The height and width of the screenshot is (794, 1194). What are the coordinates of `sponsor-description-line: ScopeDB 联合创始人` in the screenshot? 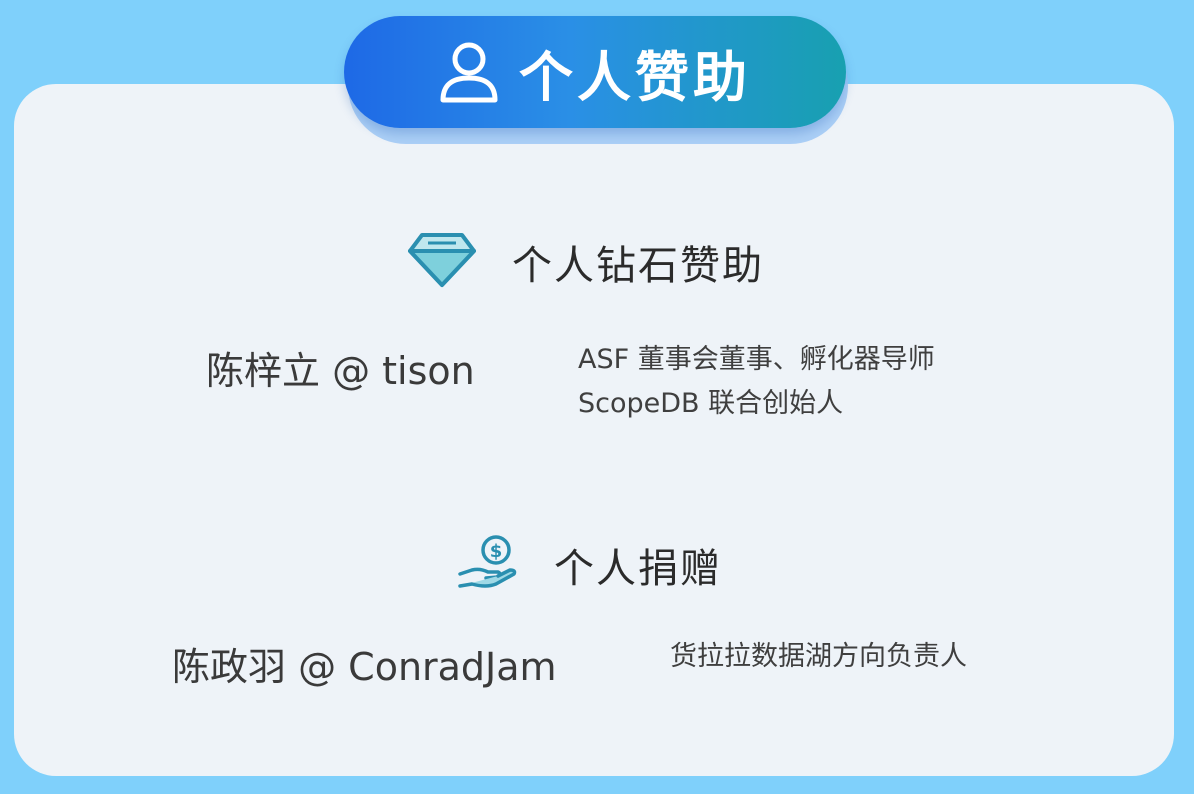 It's located at (711, 403).